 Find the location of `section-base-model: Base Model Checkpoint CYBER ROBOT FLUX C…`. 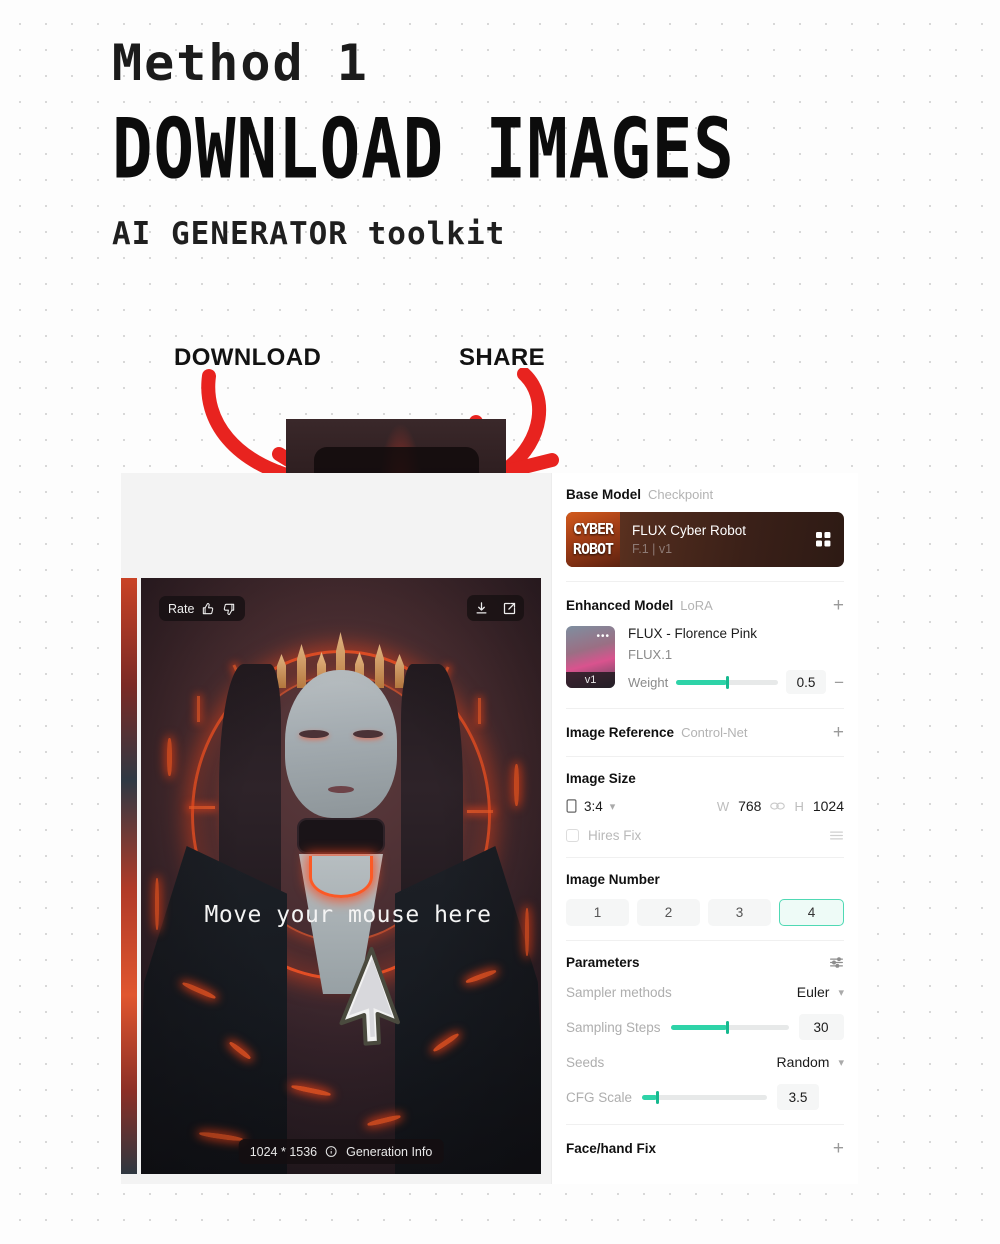

section-base-model: Base Model Checkpoint CYBER ROBOT FLUX C… is located at coordinates (705, 527).